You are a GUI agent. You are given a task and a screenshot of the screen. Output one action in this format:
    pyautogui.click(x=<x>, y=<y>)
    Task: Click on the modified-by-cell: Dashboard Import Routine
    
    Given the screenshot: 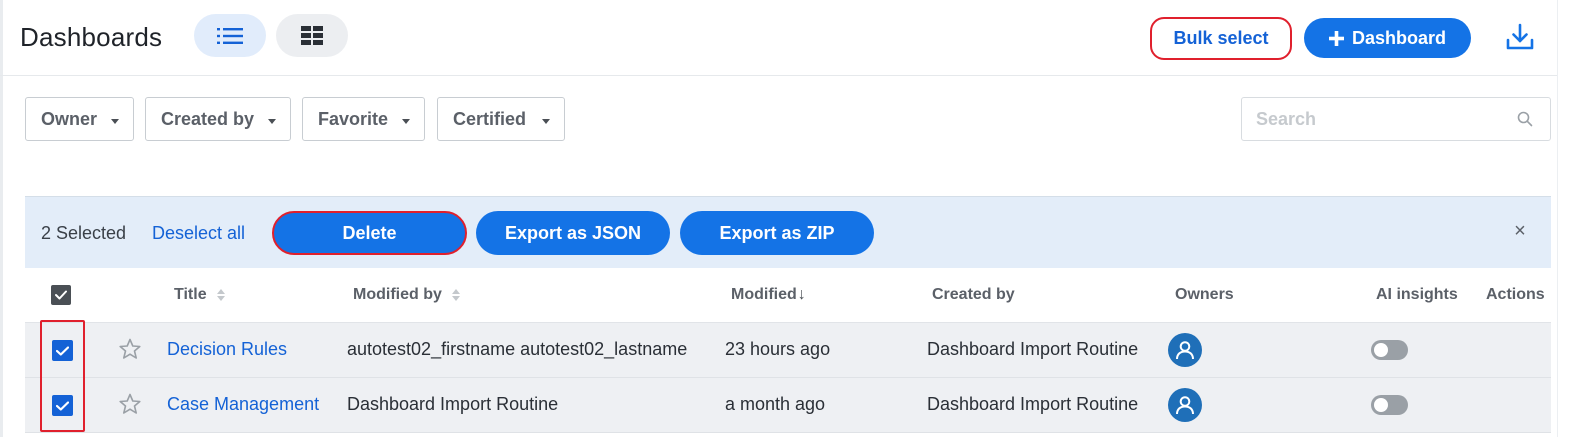 What is the action you would take?
    pyautogui.click(x=453, y=404)
    